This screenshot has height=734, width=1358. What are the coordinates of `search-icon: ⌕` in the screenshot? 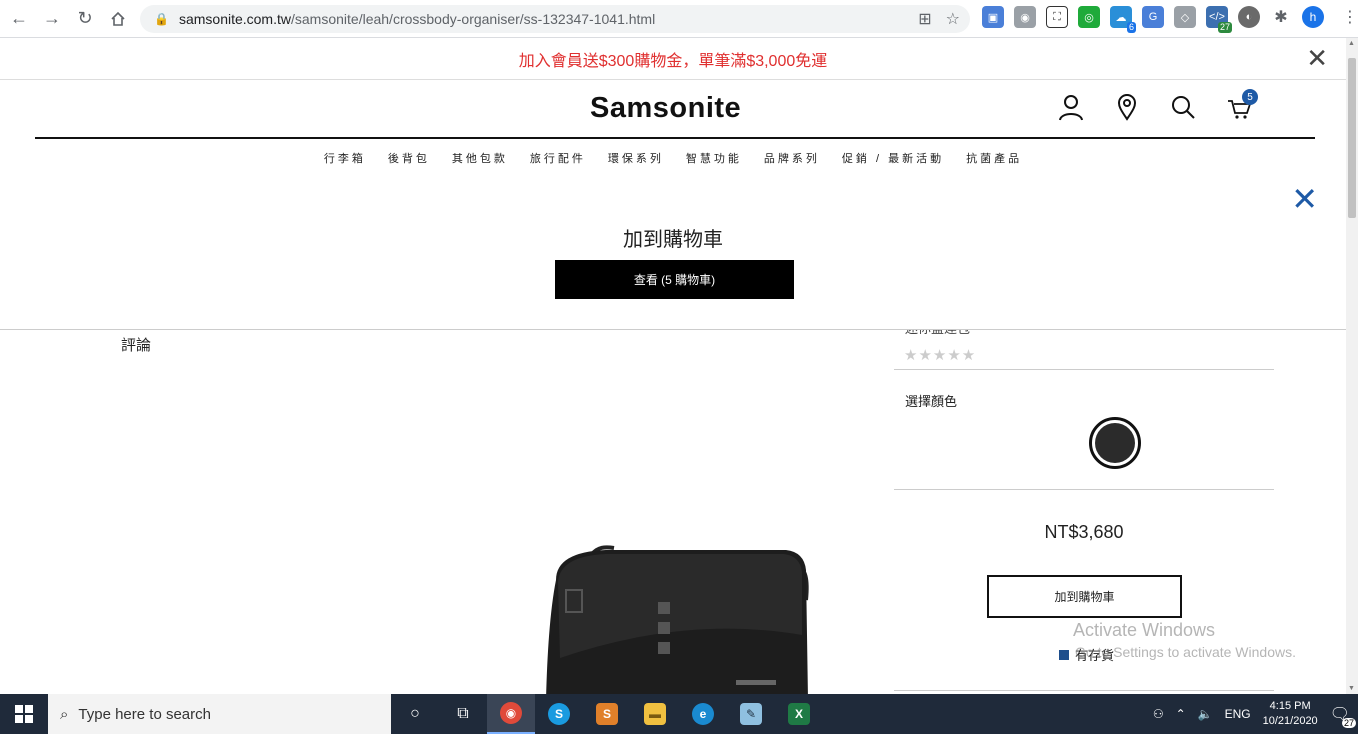 It's located at (64, 714).